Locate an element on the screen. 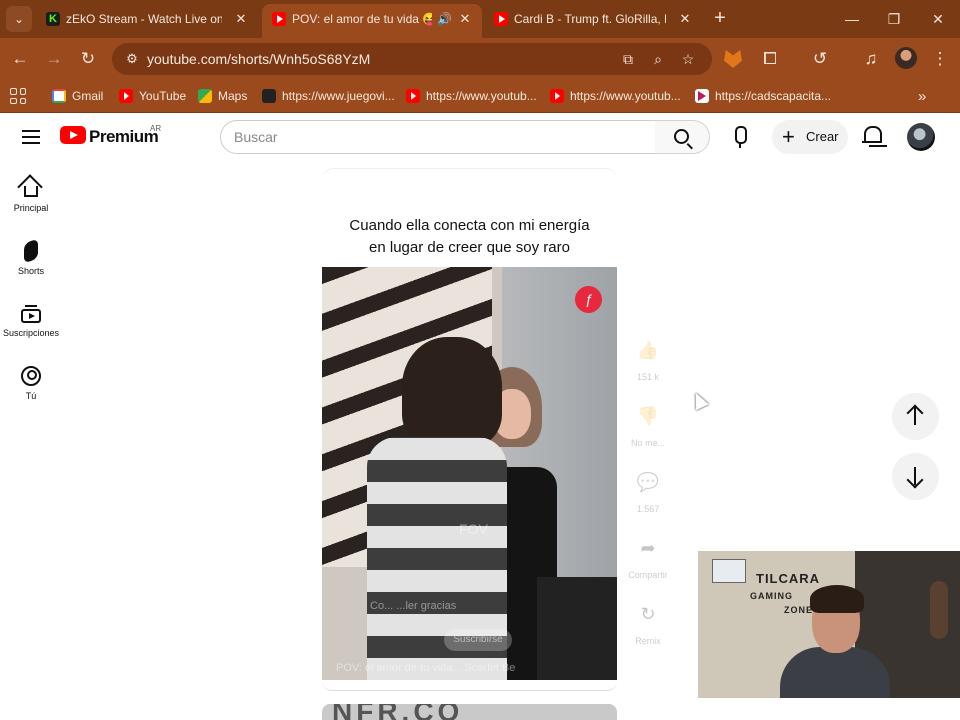  notifications-bell-icon is located at coordinates (872, 137).